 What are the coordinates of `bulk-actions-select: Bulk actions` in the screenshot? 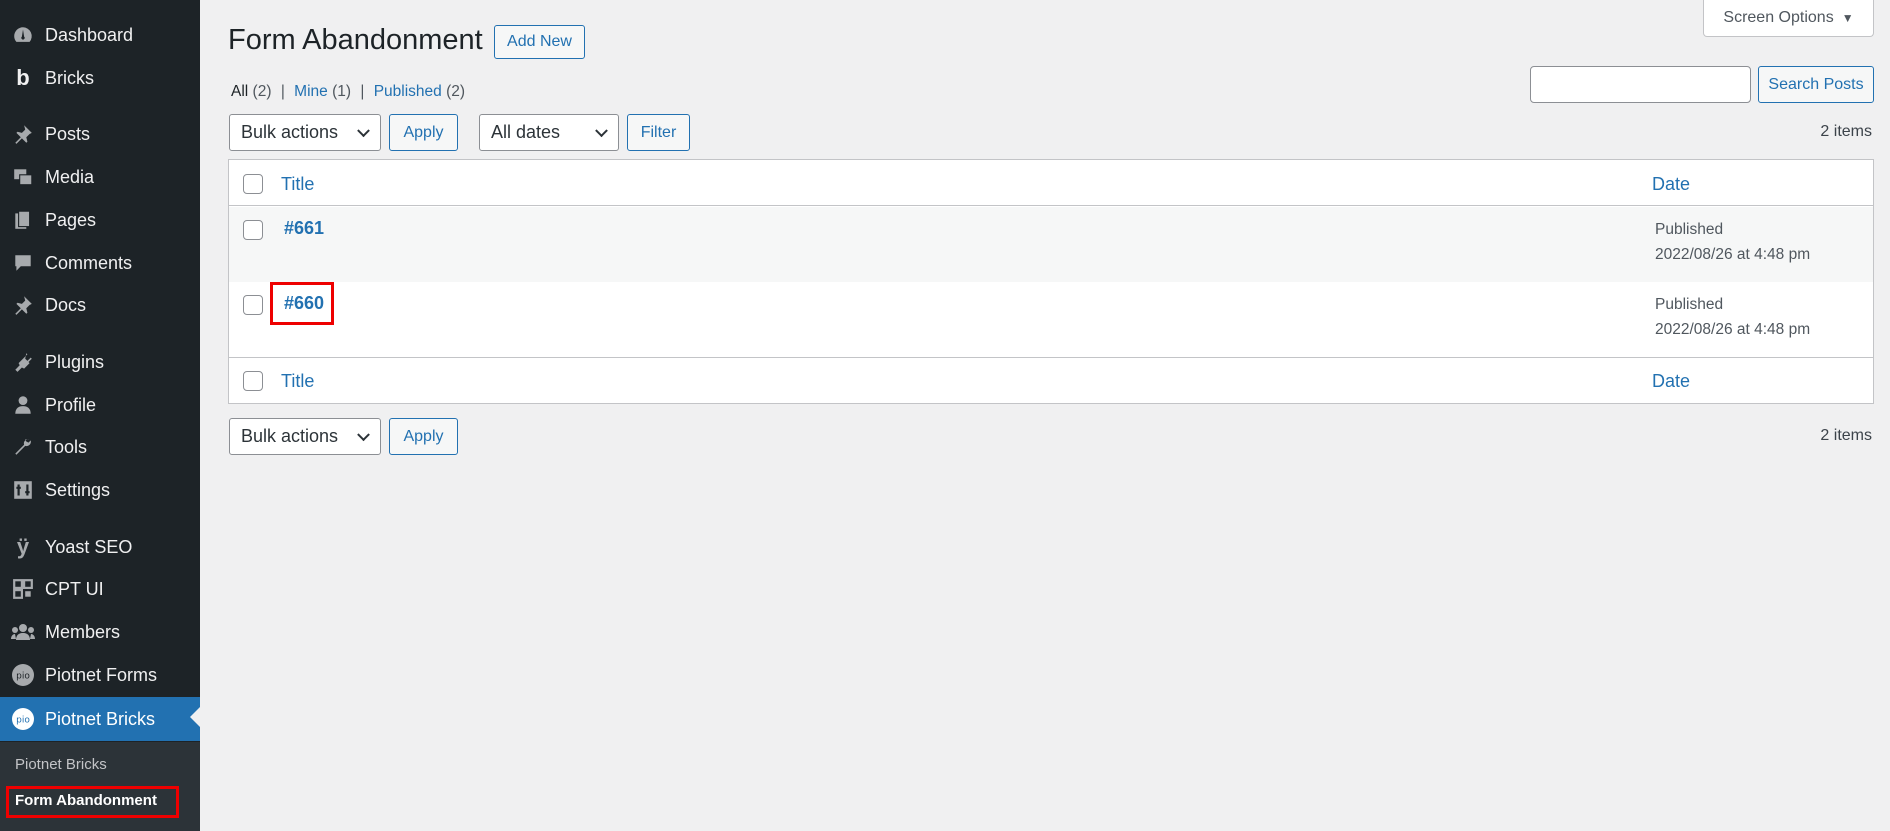 It's located at (305, 132).